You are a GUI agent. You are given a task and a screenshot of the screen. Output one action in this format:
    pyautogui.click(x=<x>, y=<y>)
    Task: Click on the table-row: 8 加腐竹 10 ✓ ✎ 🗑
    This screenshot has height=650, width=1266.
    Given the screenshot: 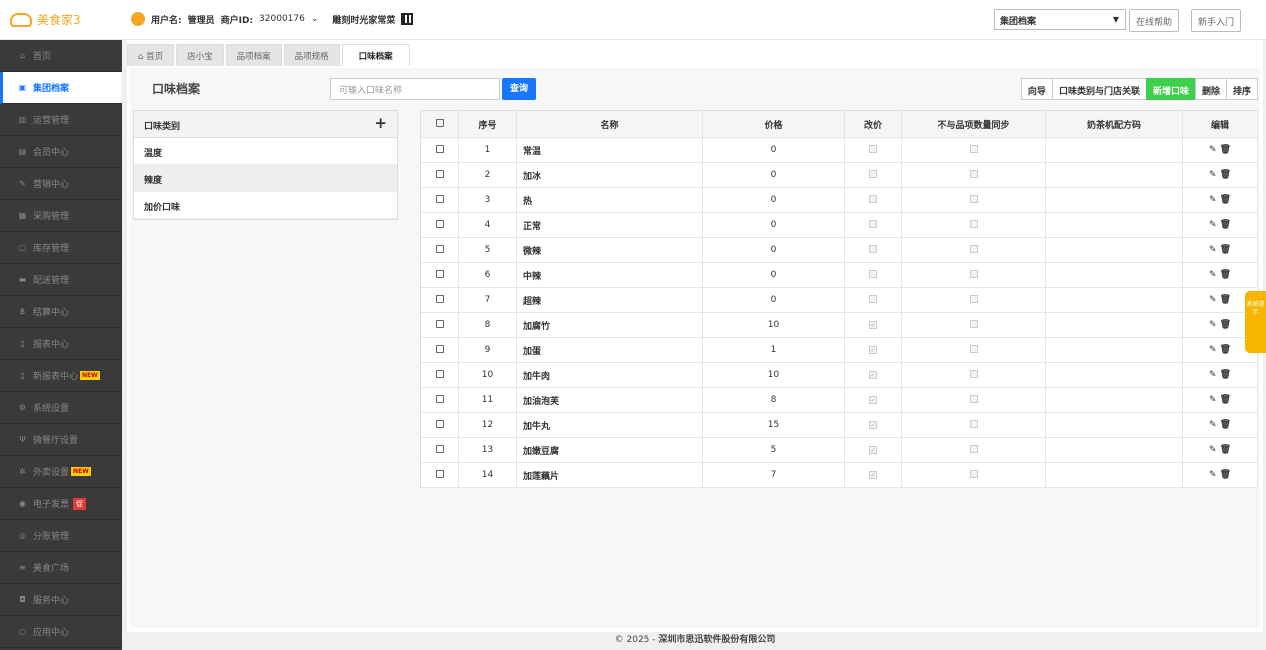 What is the action you would take?
    pyautogui.click(x=839, y=325)
    